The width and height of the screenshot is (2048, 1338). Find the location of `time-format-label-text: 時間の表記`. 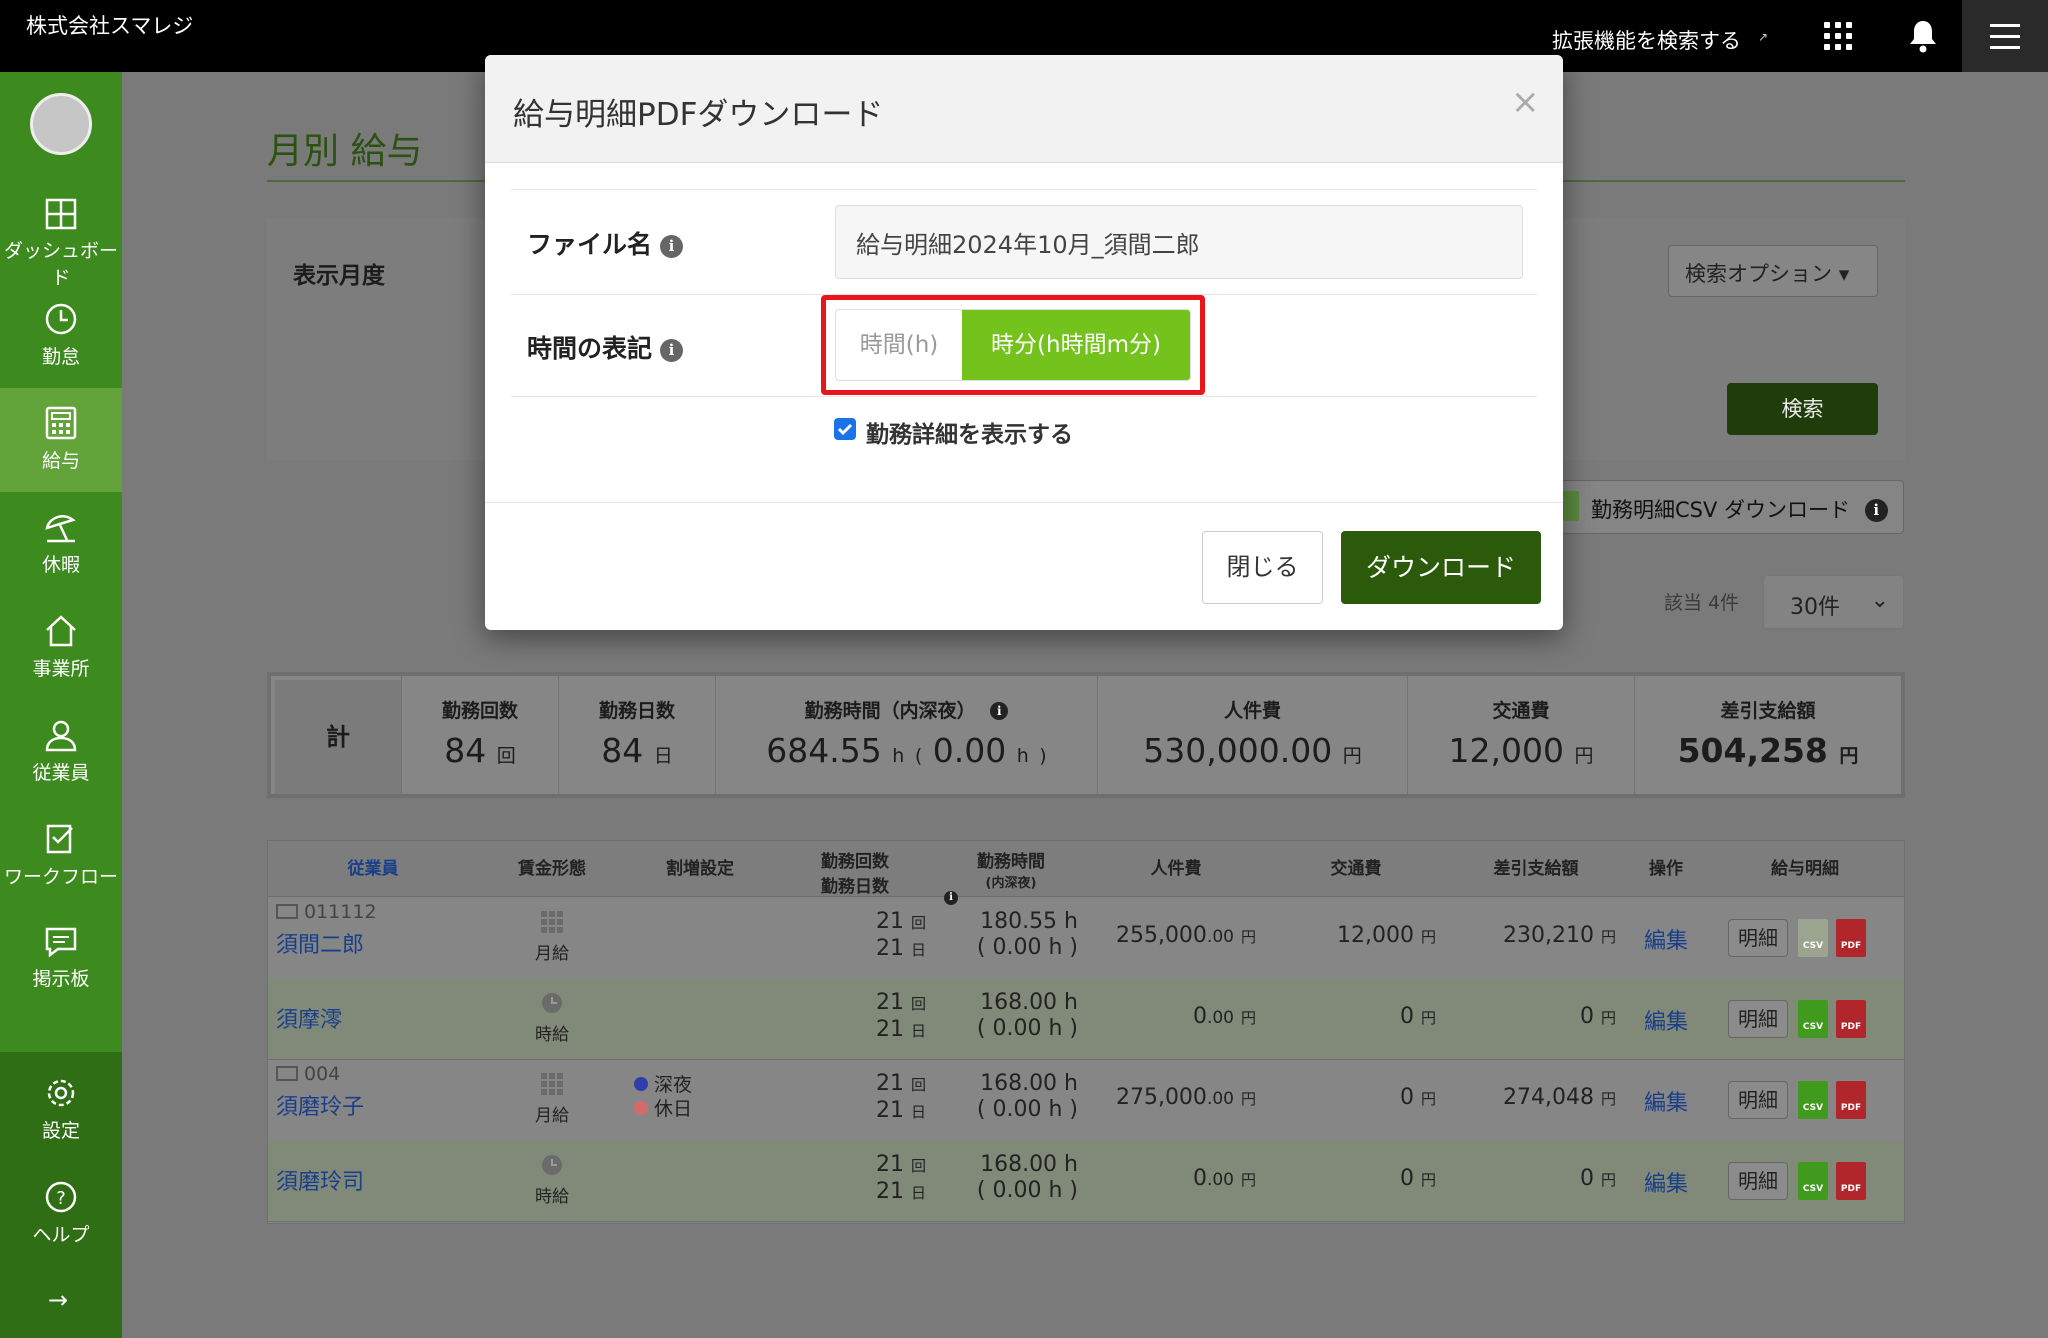

time-format-label-text: 時間の表記 is located at coordinates (590, 348).